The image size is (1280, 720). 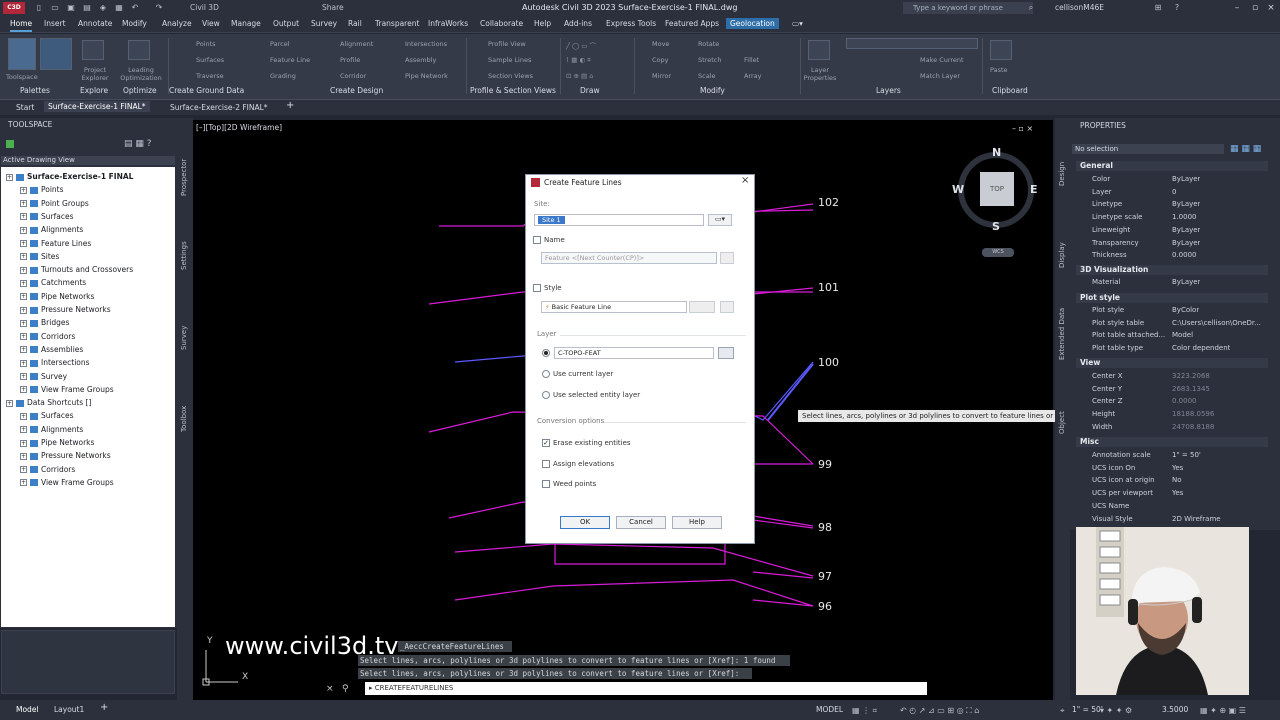 I want to click on quick-select-icon: ▦ ▦ ▦, so click(x=1245, y=149).